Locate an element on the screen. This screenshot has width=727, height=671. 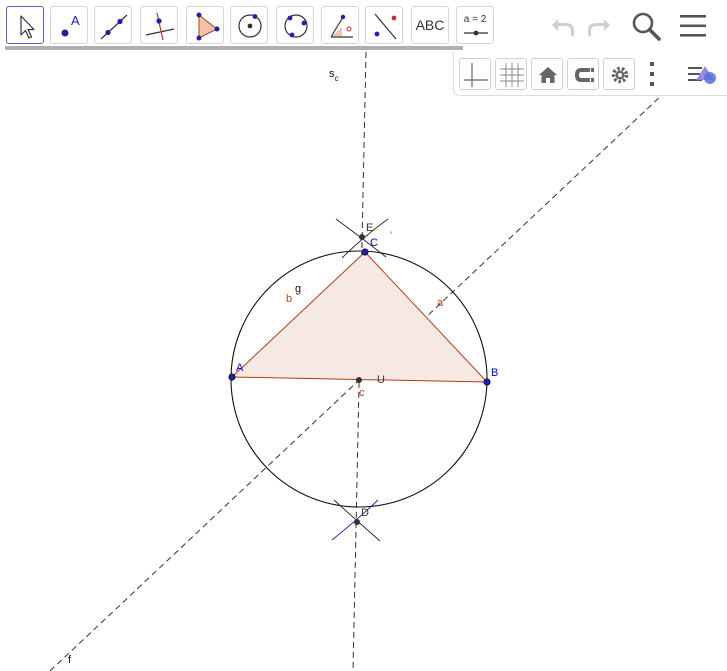
label-e: E is located at coordinates (369, 228).